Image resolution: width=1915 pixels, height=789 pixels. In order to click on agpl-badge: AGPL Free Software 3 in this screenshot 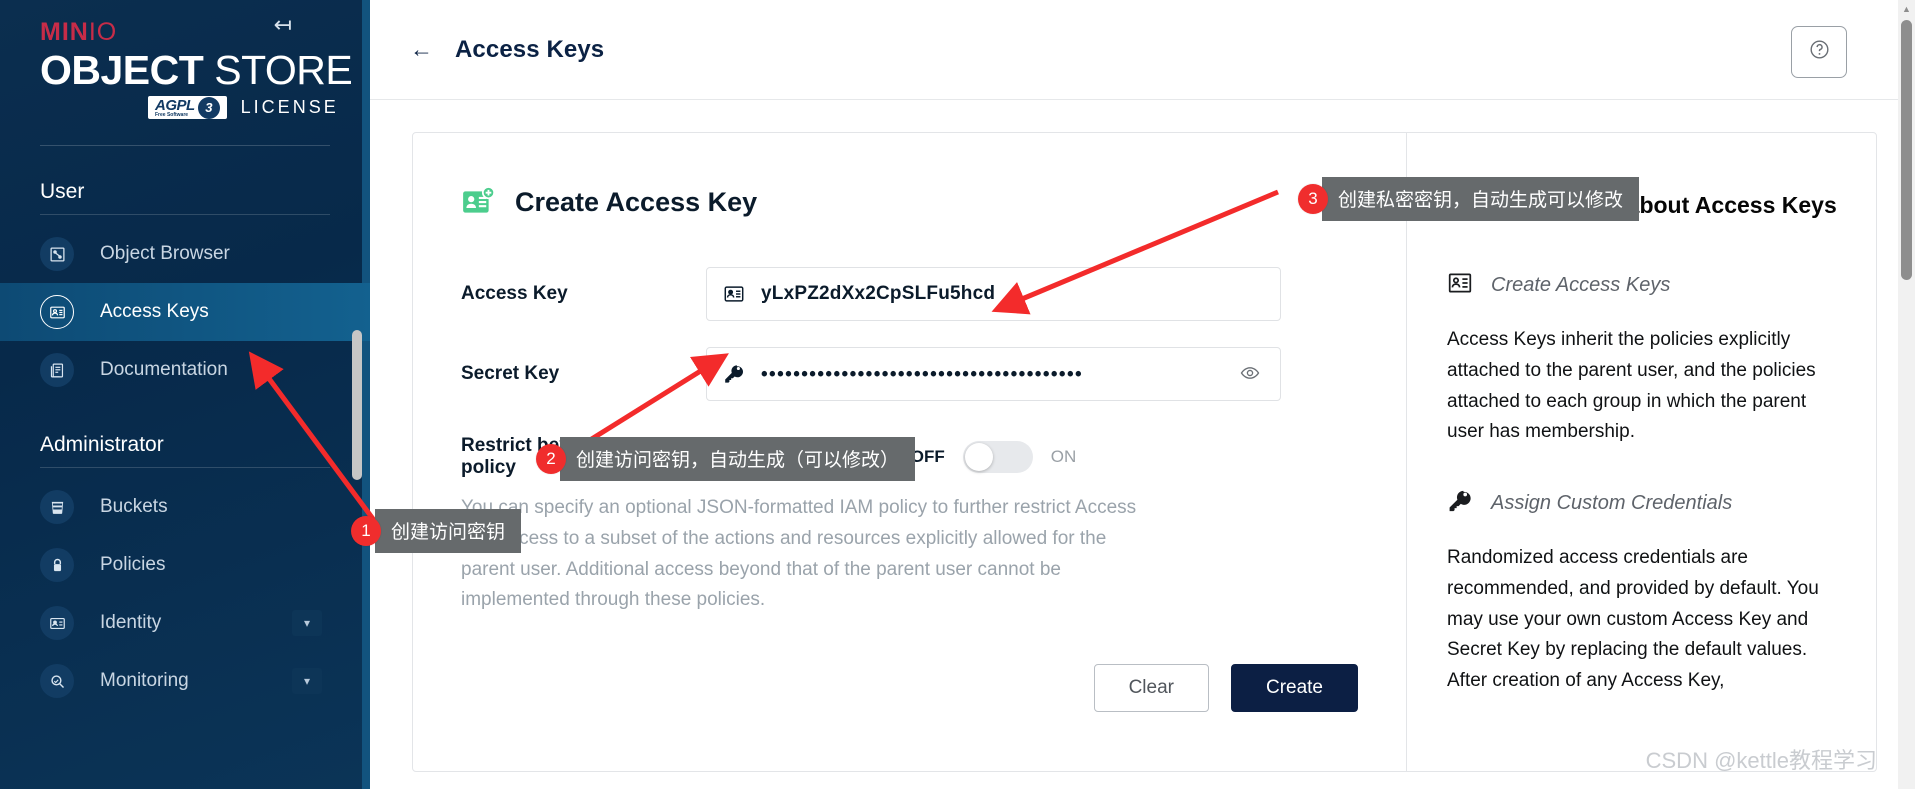, I will do `click(187, 108)`.